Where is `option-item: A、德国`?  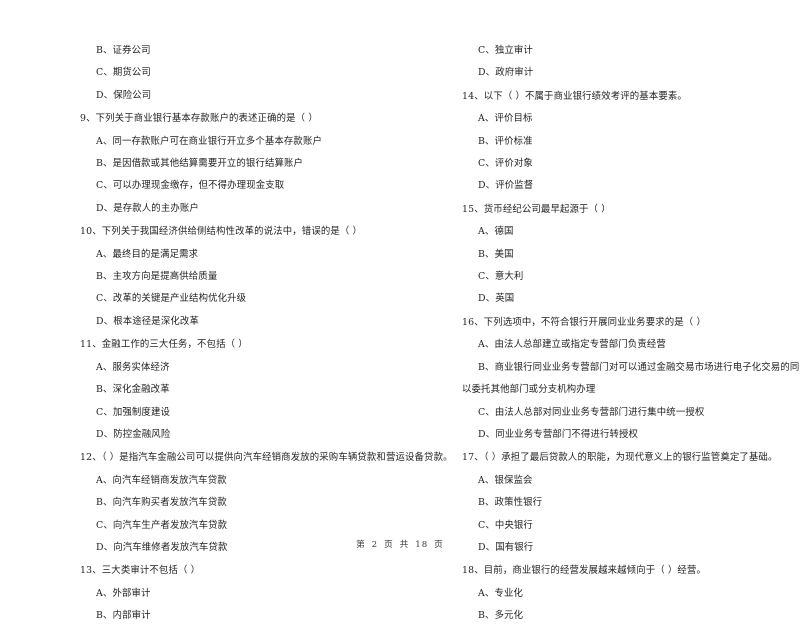
option-item: A、德国 is located at coordinates (496, 232).